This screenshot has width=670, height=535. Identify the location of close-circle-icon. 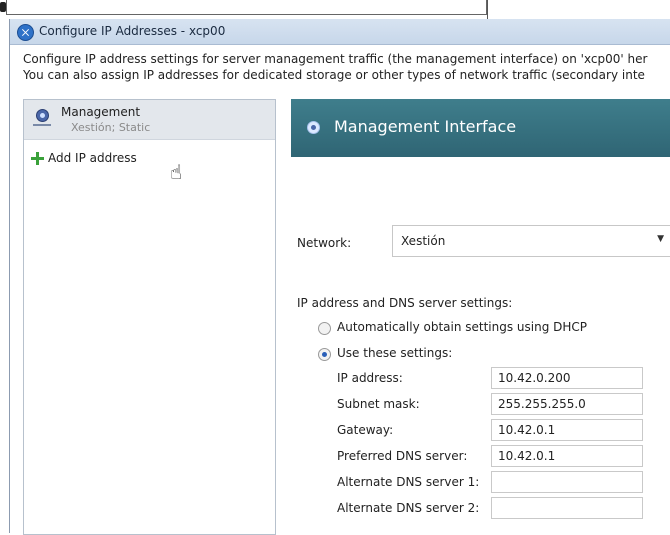
(25, 32).